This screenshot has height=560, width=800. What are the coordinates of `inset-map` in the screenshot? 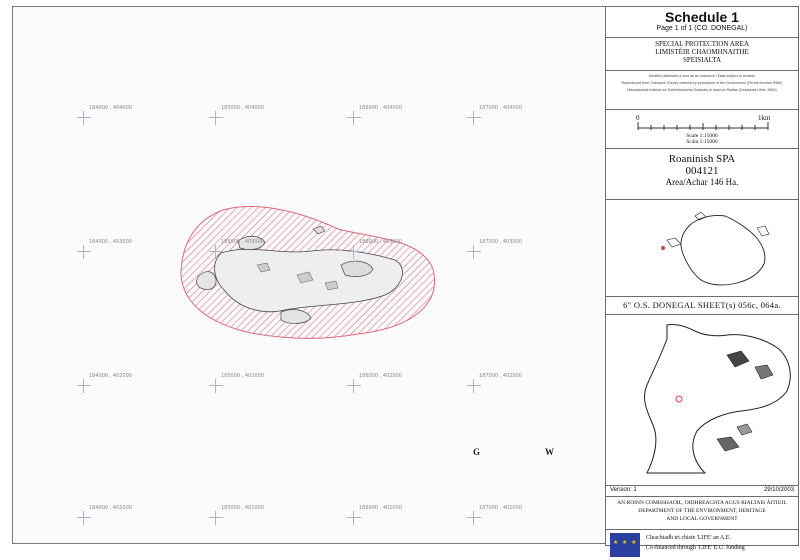 It's located at (702, 400).